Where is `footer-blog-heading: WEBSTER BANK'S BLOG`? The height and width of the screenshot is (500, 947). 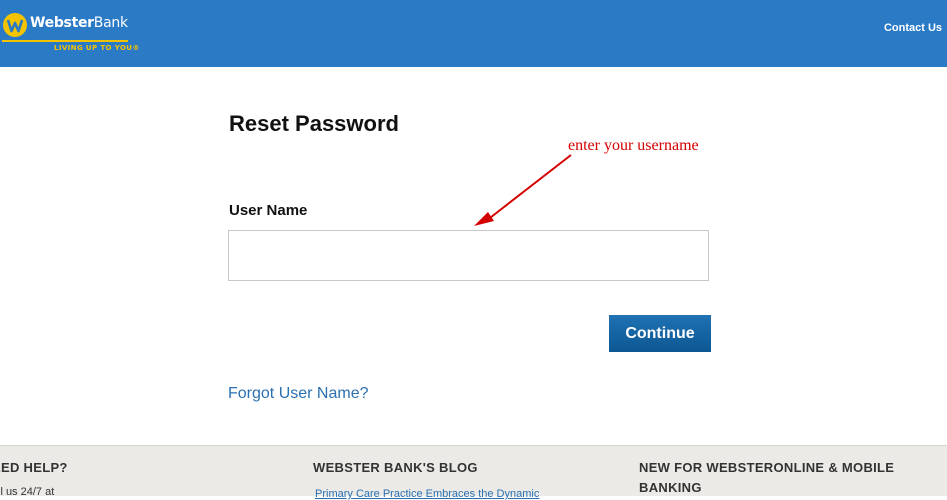 footer-blog-heading: WEBSTER BANK'S BLOG is located at coordinates (395, 467).